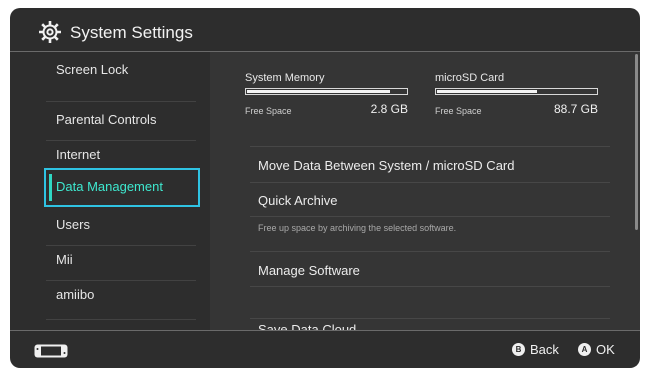 The image size is (650, 376). What do you see at coordinates (544, 349) in the screenshot?
I see `back-label: Back` at bounding box center [544, 349].